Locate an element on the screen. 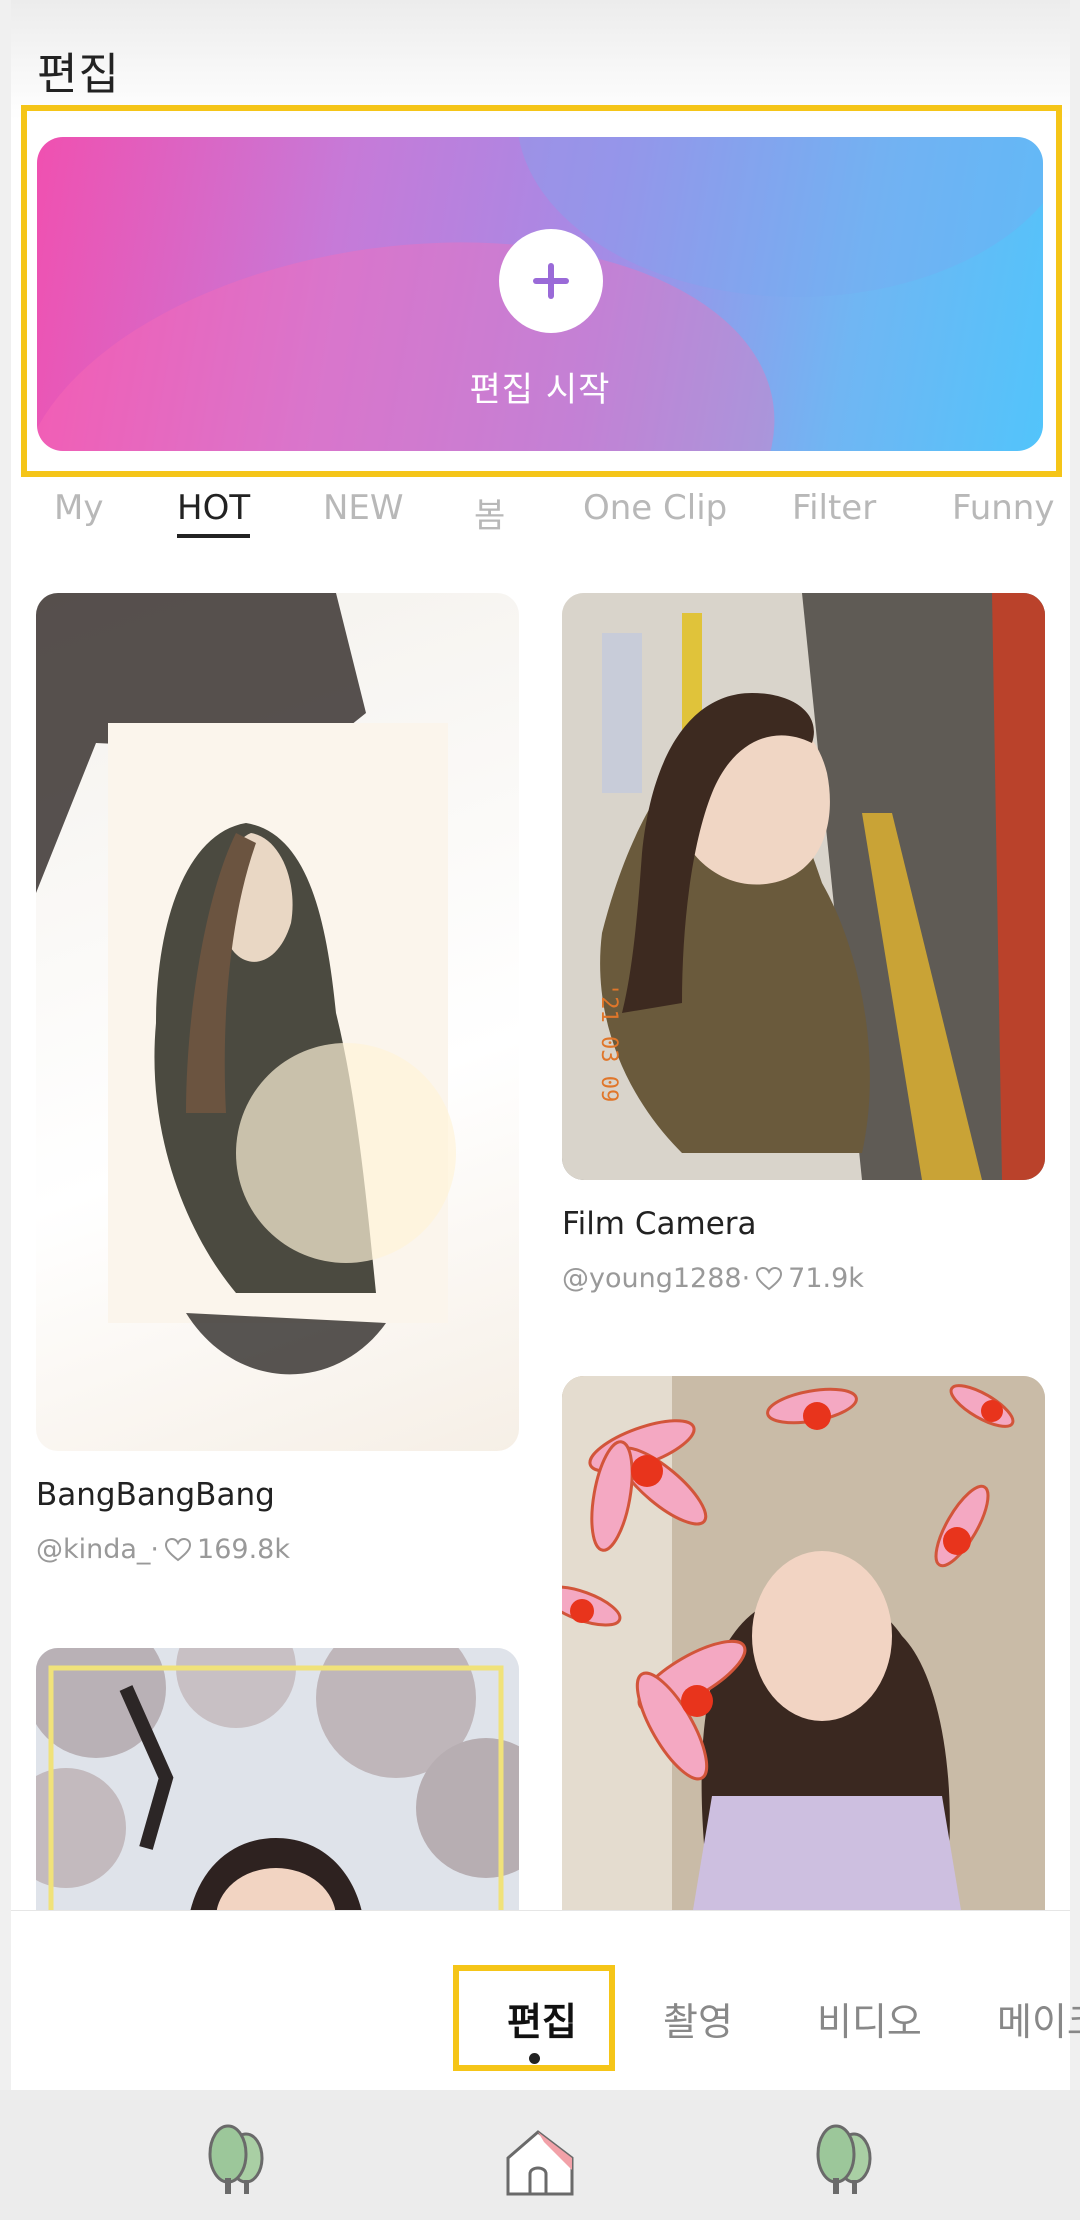 The height and width of the screenshot is (2220, 1080). photo-date-stamp: '21 03 09 is located at coordinates (608, 1042).